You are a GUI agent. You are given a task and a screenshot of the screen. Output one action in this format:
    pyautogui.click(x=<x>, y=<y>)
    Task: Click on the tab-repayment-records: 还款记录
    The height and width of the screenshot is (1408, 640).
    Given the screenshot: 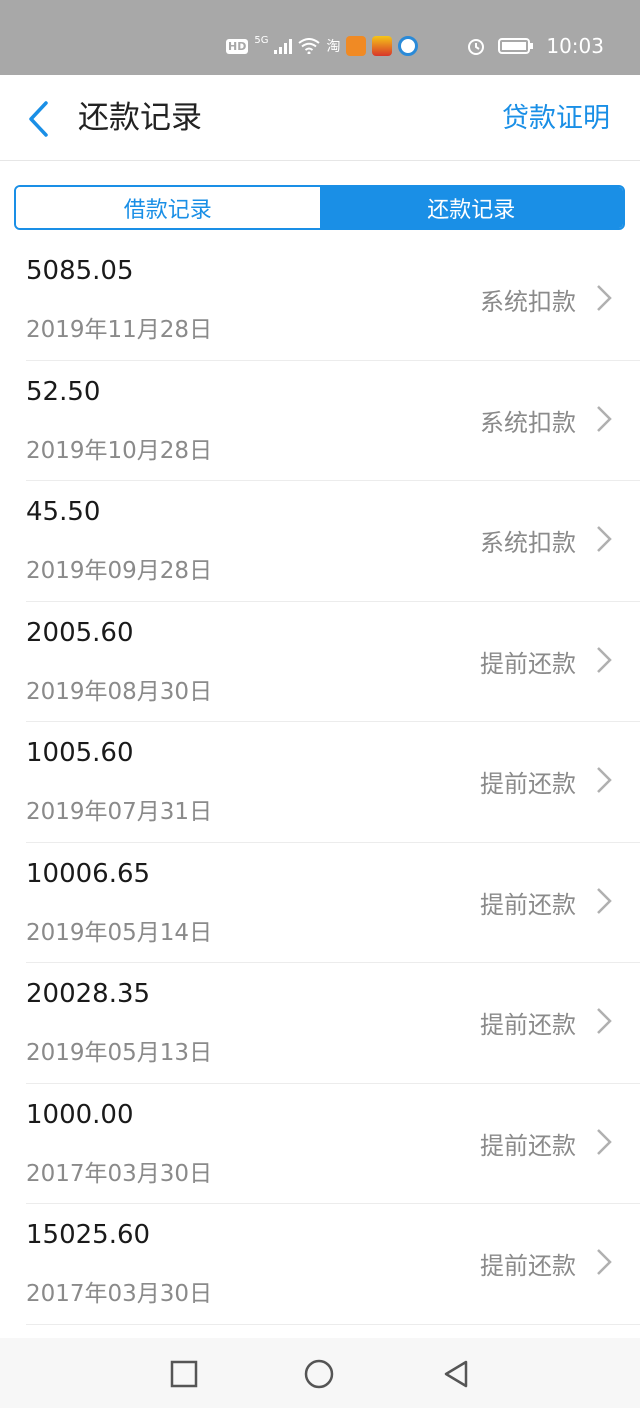 What is the action you would take?
    pyautogui.click(x=471, y=207)
    